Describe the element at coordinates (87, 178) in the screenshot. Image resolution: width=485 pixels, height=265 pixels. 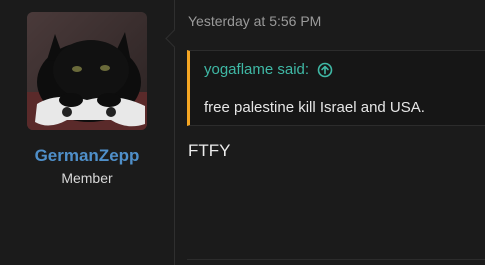
I see `user-title: Member` at that location.